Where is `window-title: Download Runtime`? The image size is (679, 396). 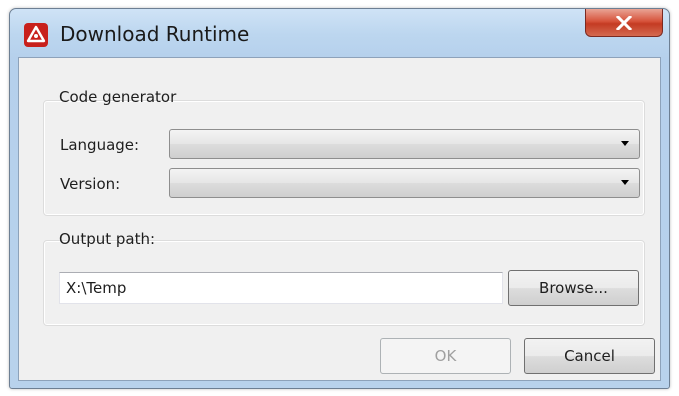 window-title: Download Runtime is located at coordinates (155, 34).